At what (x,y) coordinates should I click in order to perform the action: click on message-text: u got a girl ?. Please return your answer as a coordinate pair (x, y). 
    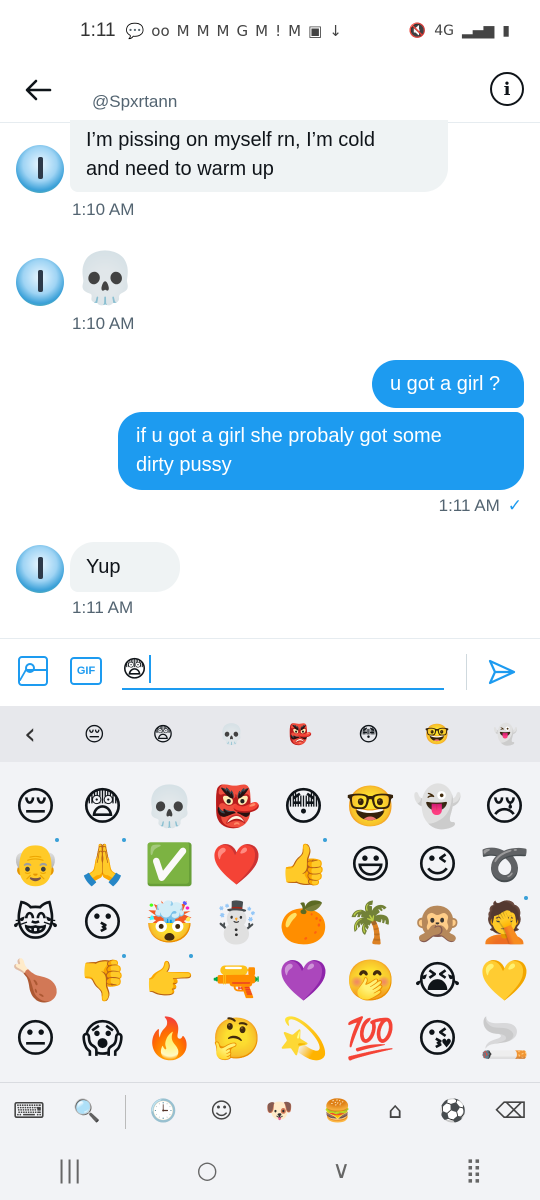
    Looking at the image, I should click on (445, 384).